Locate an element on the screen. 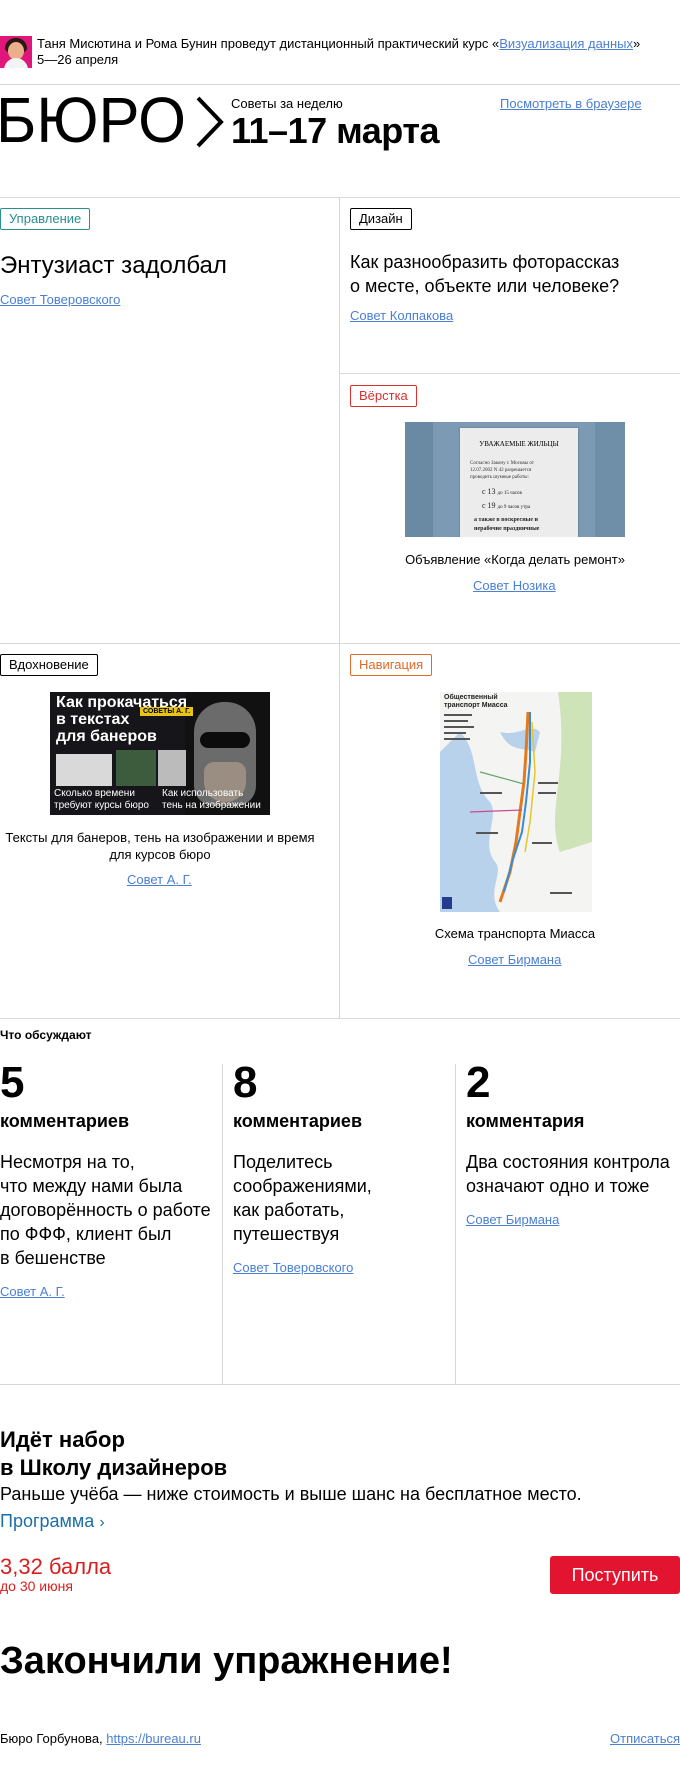 Image resolution: width=680 pixels, height=1769 pixels. notice-line7: нерабочие праздничные is located at coordinates (507, 529).